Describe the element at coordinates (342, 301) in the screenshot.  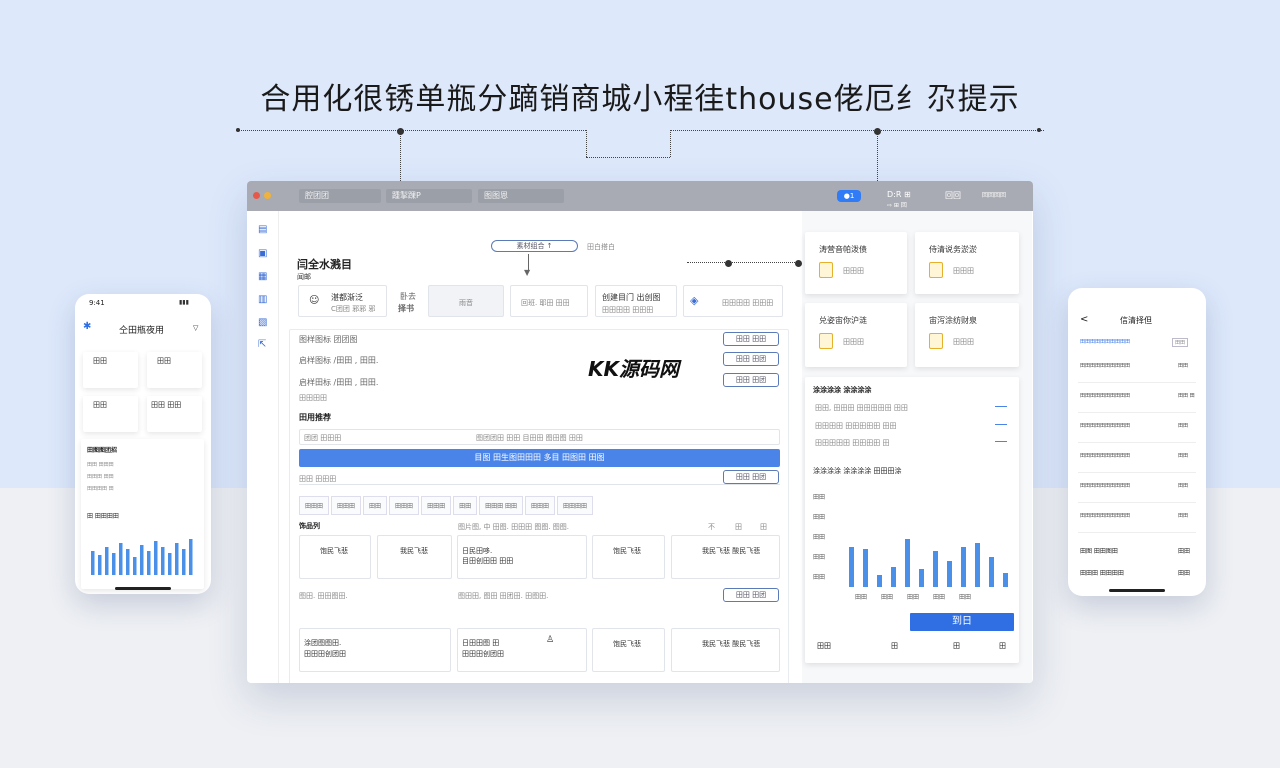
I see `summary-box: ☺ 湛都渐泛 C团团 邪邪 邪` at that location.